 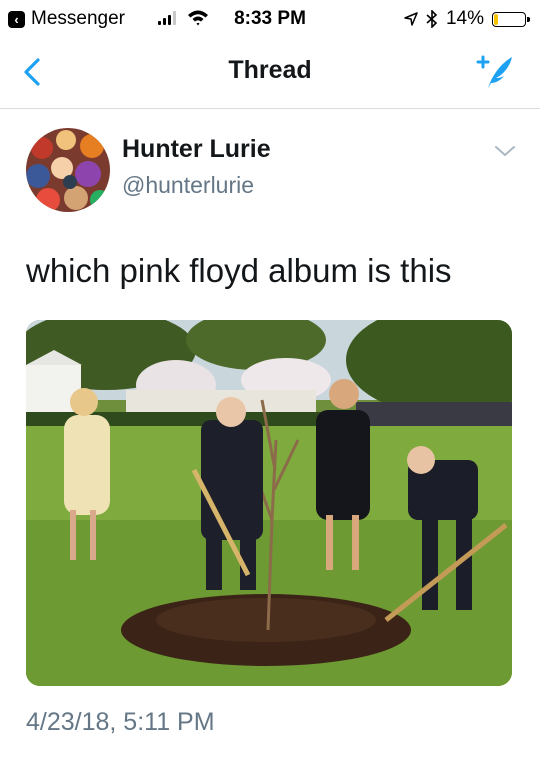 I want to click on user-handle: @hunterlurie, so click(x=188, y=185).